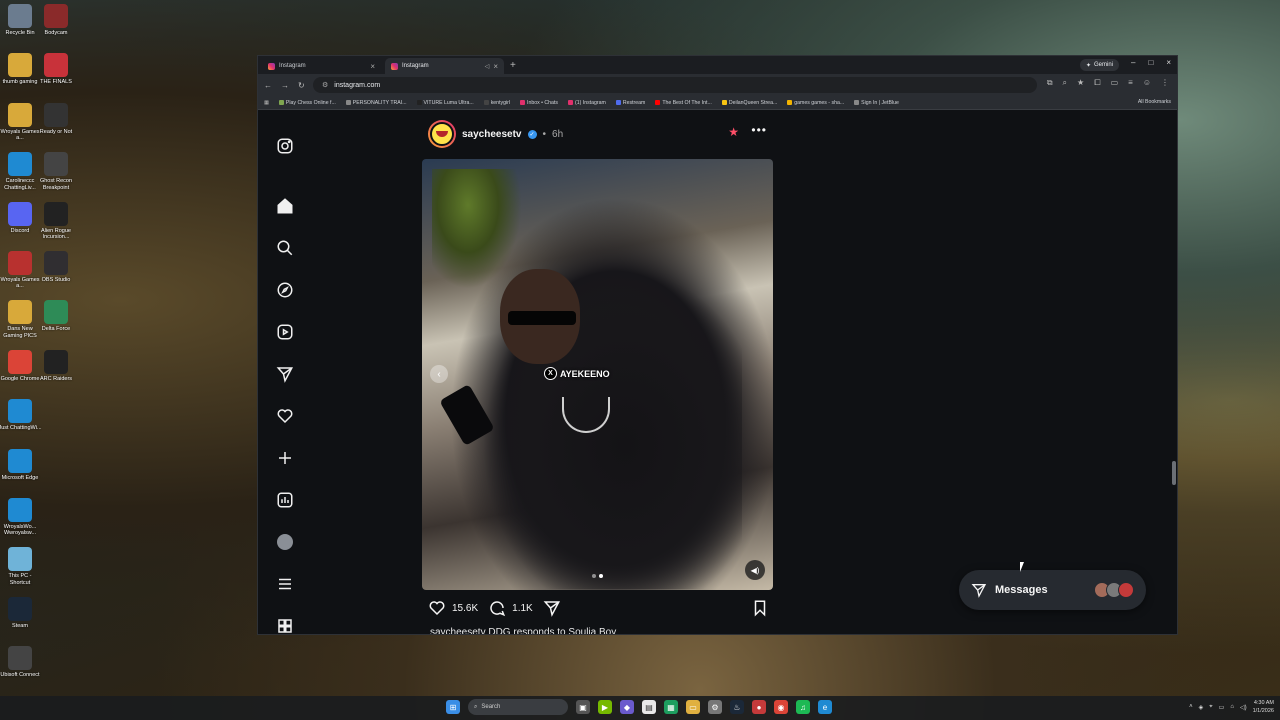 Image resolution: width=1280 pixels, height=720 pixels. Describe the element at coordinates (1080, 83) in the screenshot. I see `bookmark-star-icon: ★` at that location.